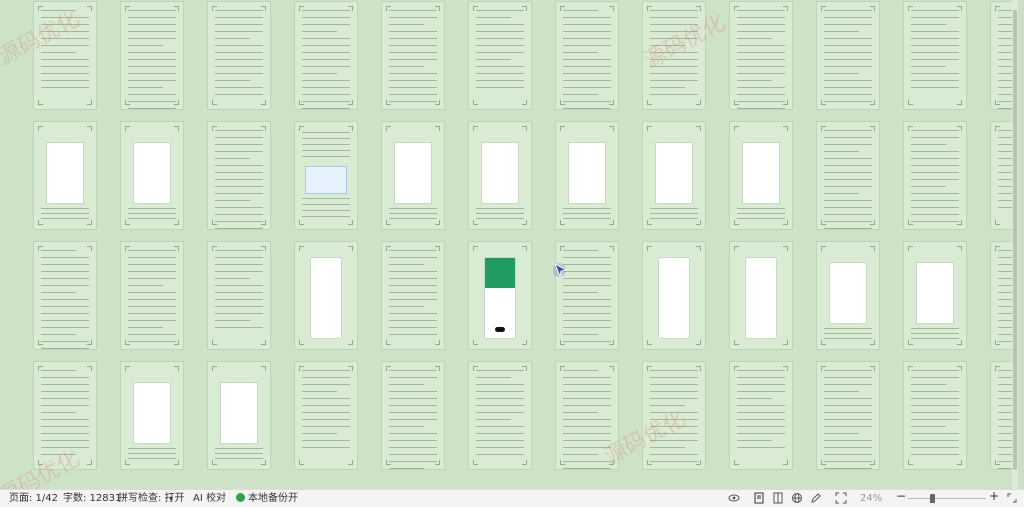 The height and width of the screenshot is (507, 1024). What do you see at coordinates (92, 498) in the screenshot?
I see `word-count: 字数: 12831` at bounding box center [92, 498].